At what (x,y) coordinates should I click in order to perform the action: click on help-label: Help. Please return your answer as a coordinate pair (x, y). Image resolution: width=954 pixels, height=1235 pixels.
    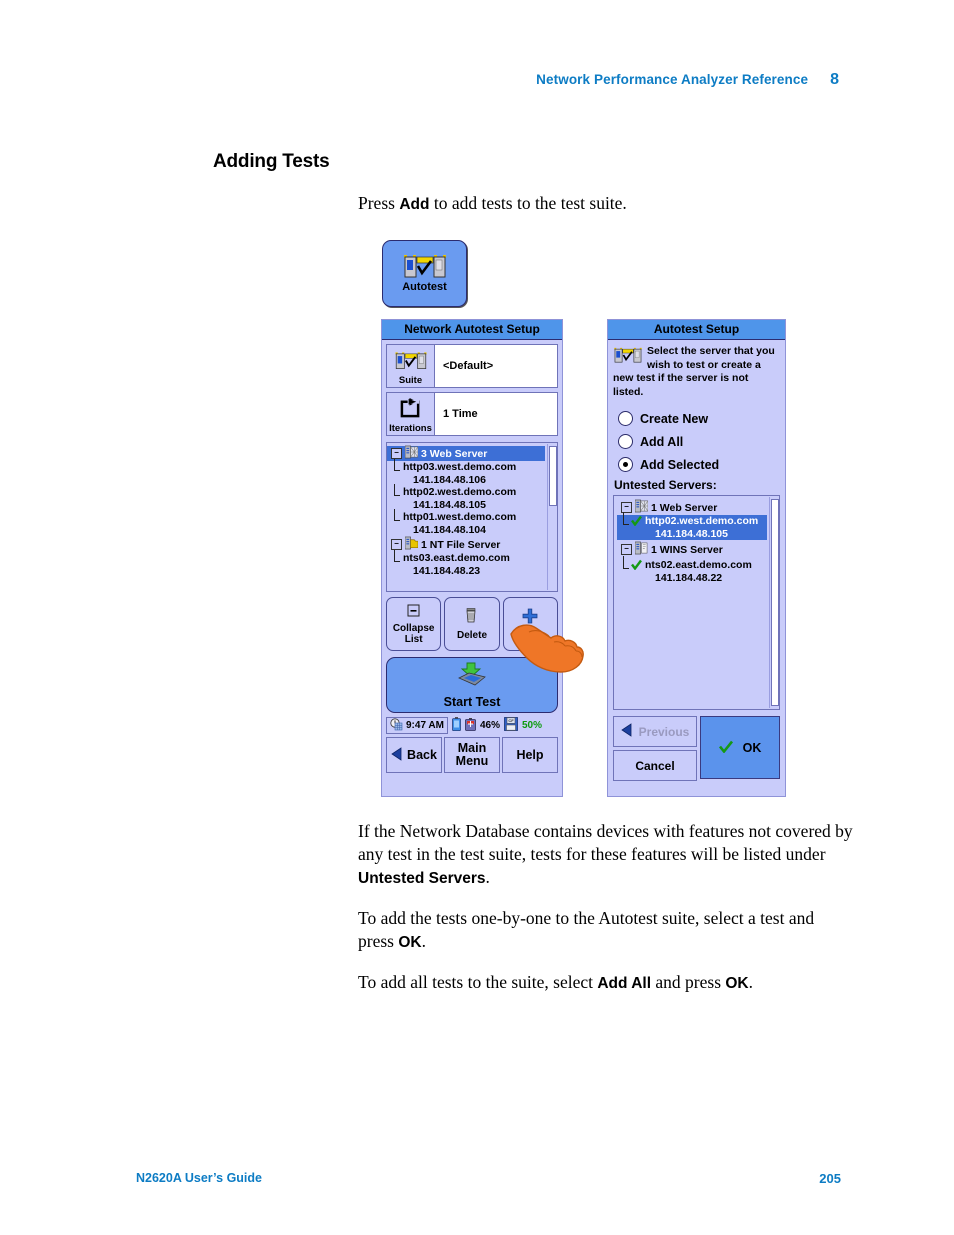
    Looking at the image, I should click on (530, 754).